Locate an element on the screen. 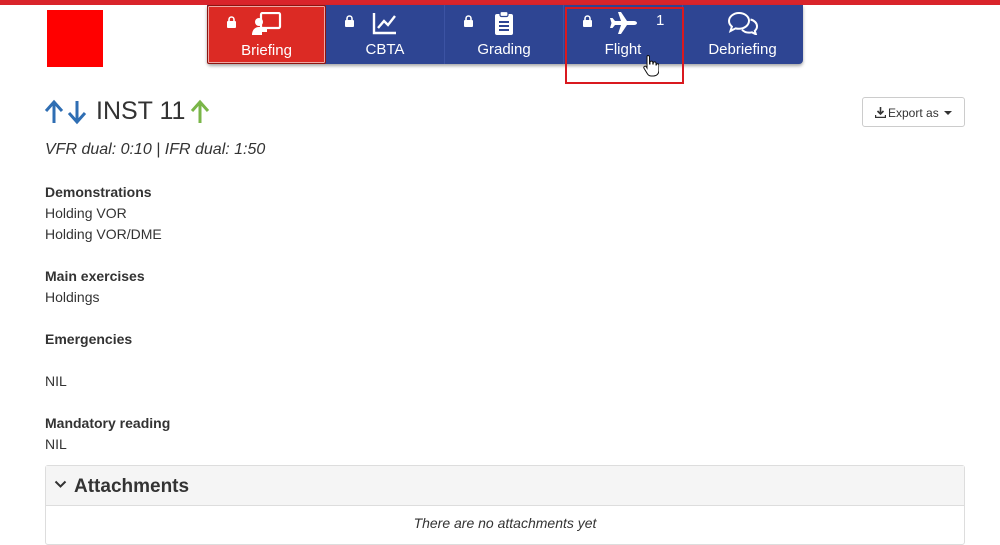  section-heading-mandatory-reading: Mandatory reading is located at coordinates (108, 423).